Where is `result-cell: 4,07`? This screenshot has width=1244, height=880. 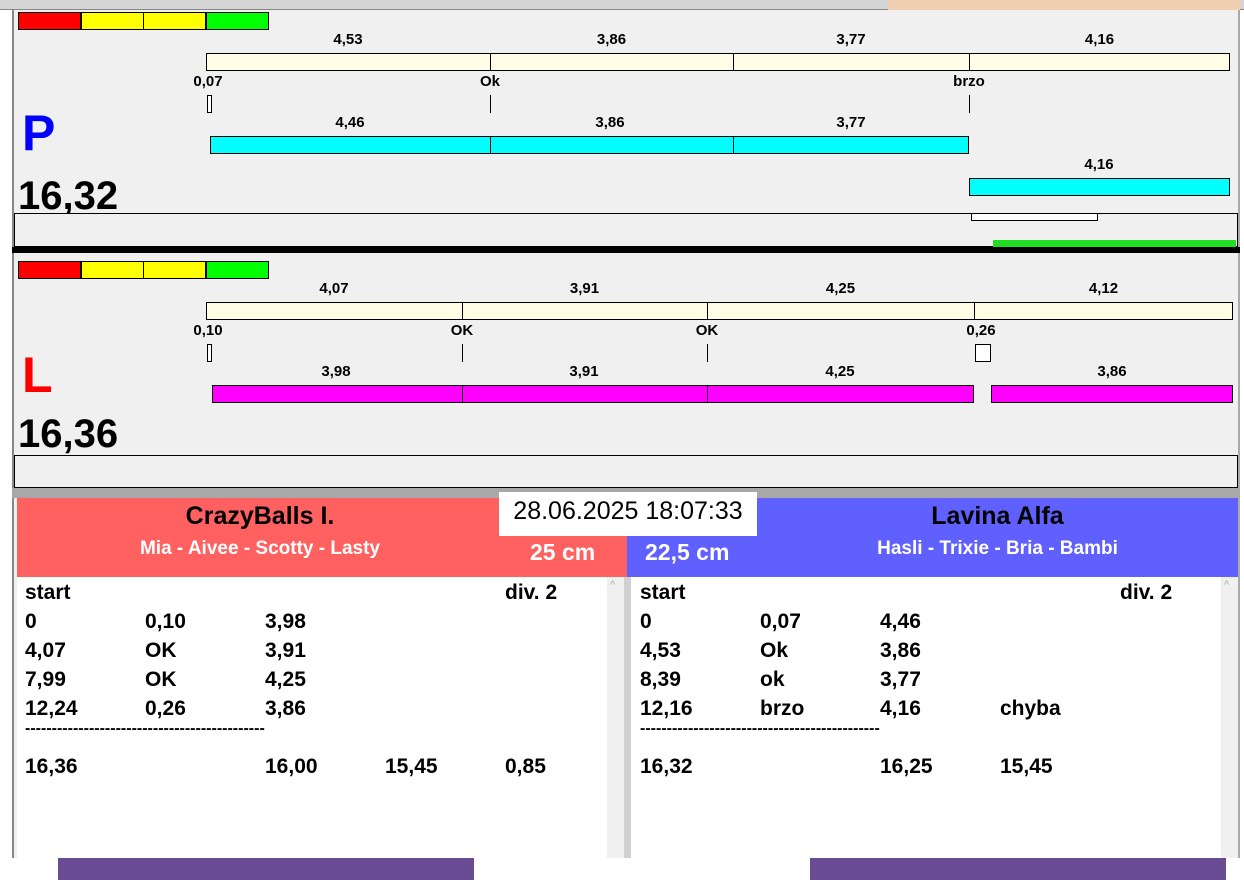 result-cell: 4,07 is located at coordinates (45, 650).